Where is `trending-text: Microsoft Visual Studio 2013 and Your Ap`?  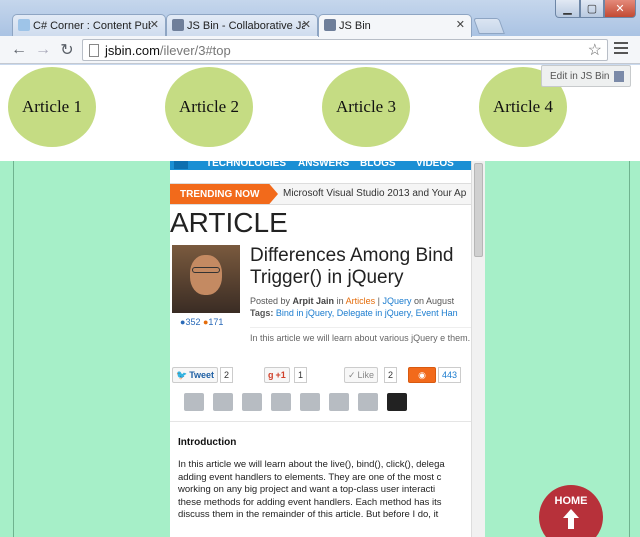
trending-text: Microsoft Visual Studio 2013 and Your Ap is located at coordinates (374, 193).